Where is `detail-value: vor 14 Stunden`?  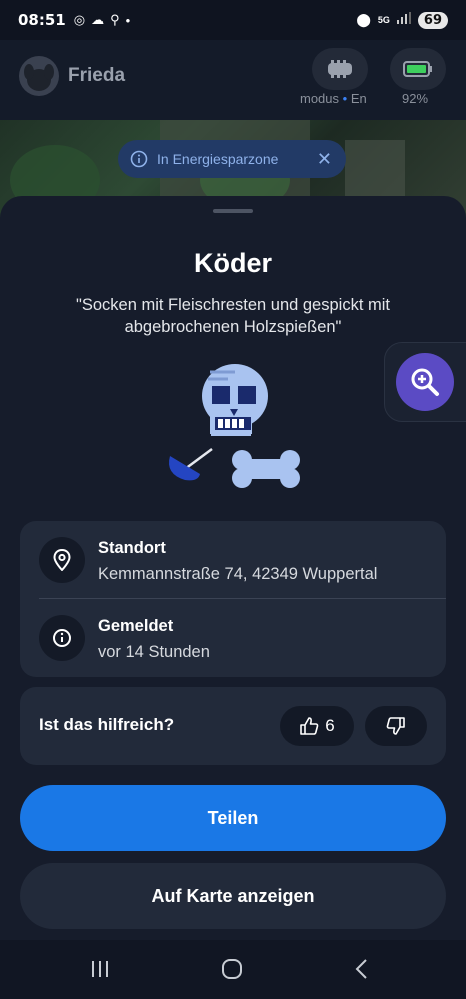
detail-value: vor 14 Stunden is located at coordinates (154, 652).